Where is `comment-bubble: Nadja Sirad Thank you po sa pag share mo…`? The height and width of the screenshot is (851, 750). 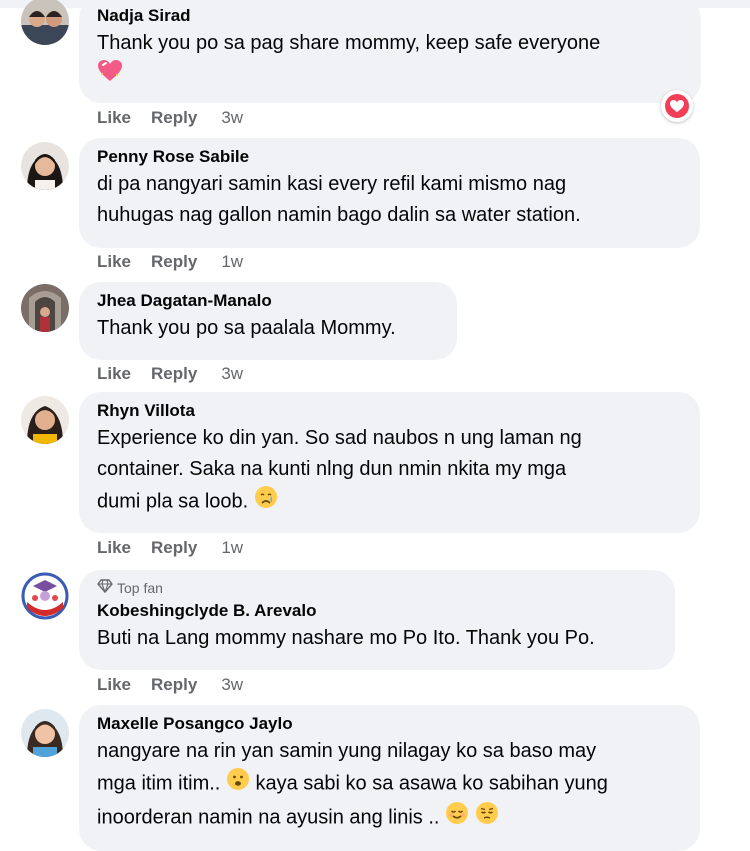
comment-bubble: Nadja Sirad Thank you po sa pag share mo… is located at coordinates (390, 51).